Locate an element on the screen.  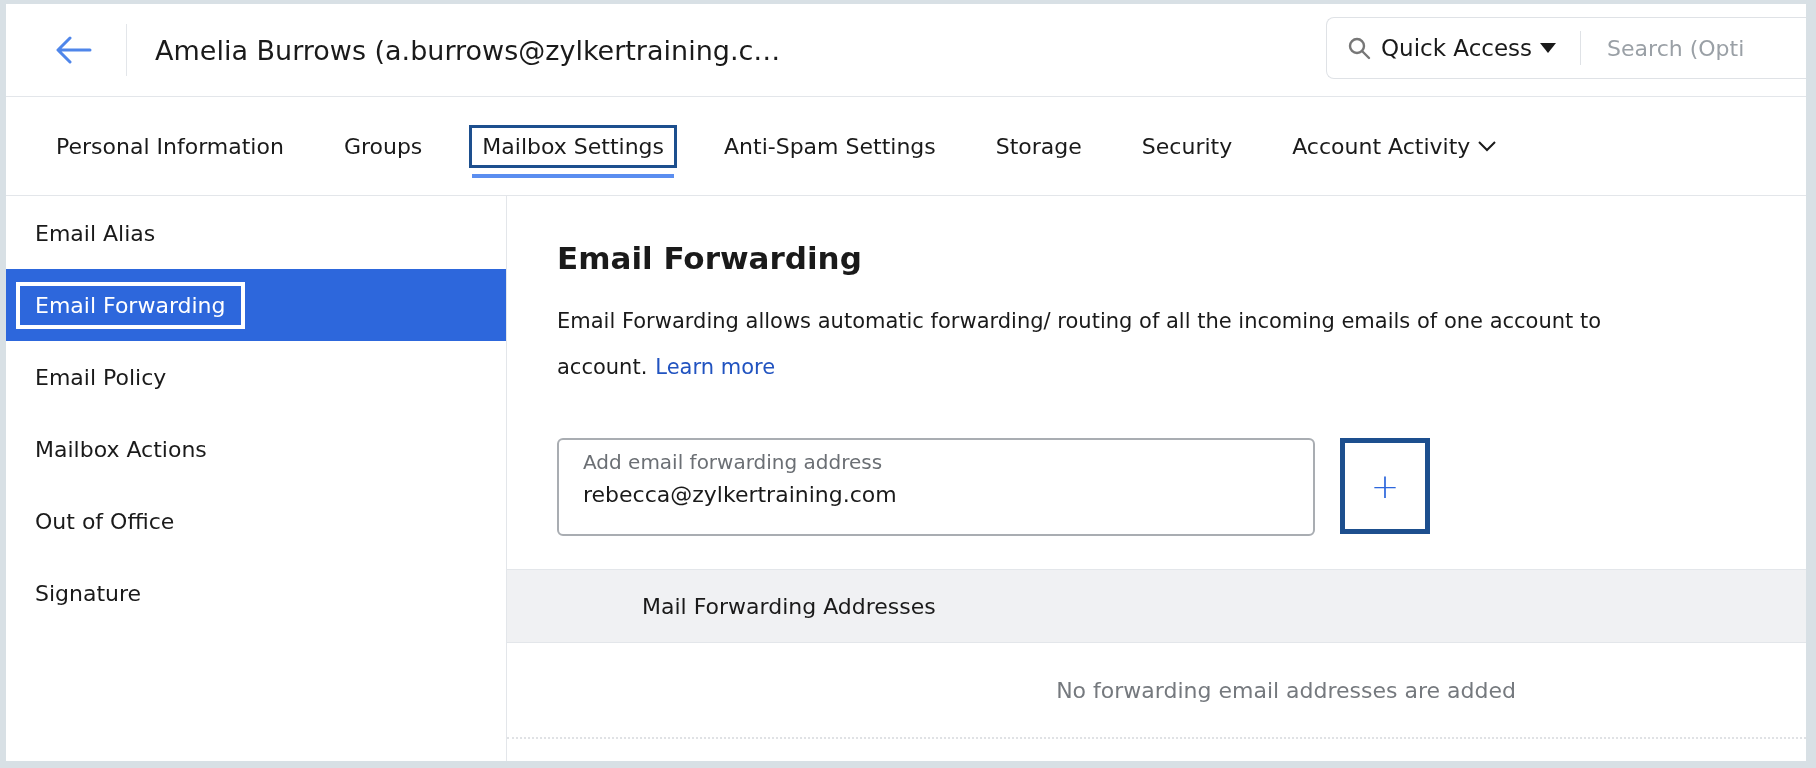
sidebar-item: Out of Office is located at coordinates (105, 521).